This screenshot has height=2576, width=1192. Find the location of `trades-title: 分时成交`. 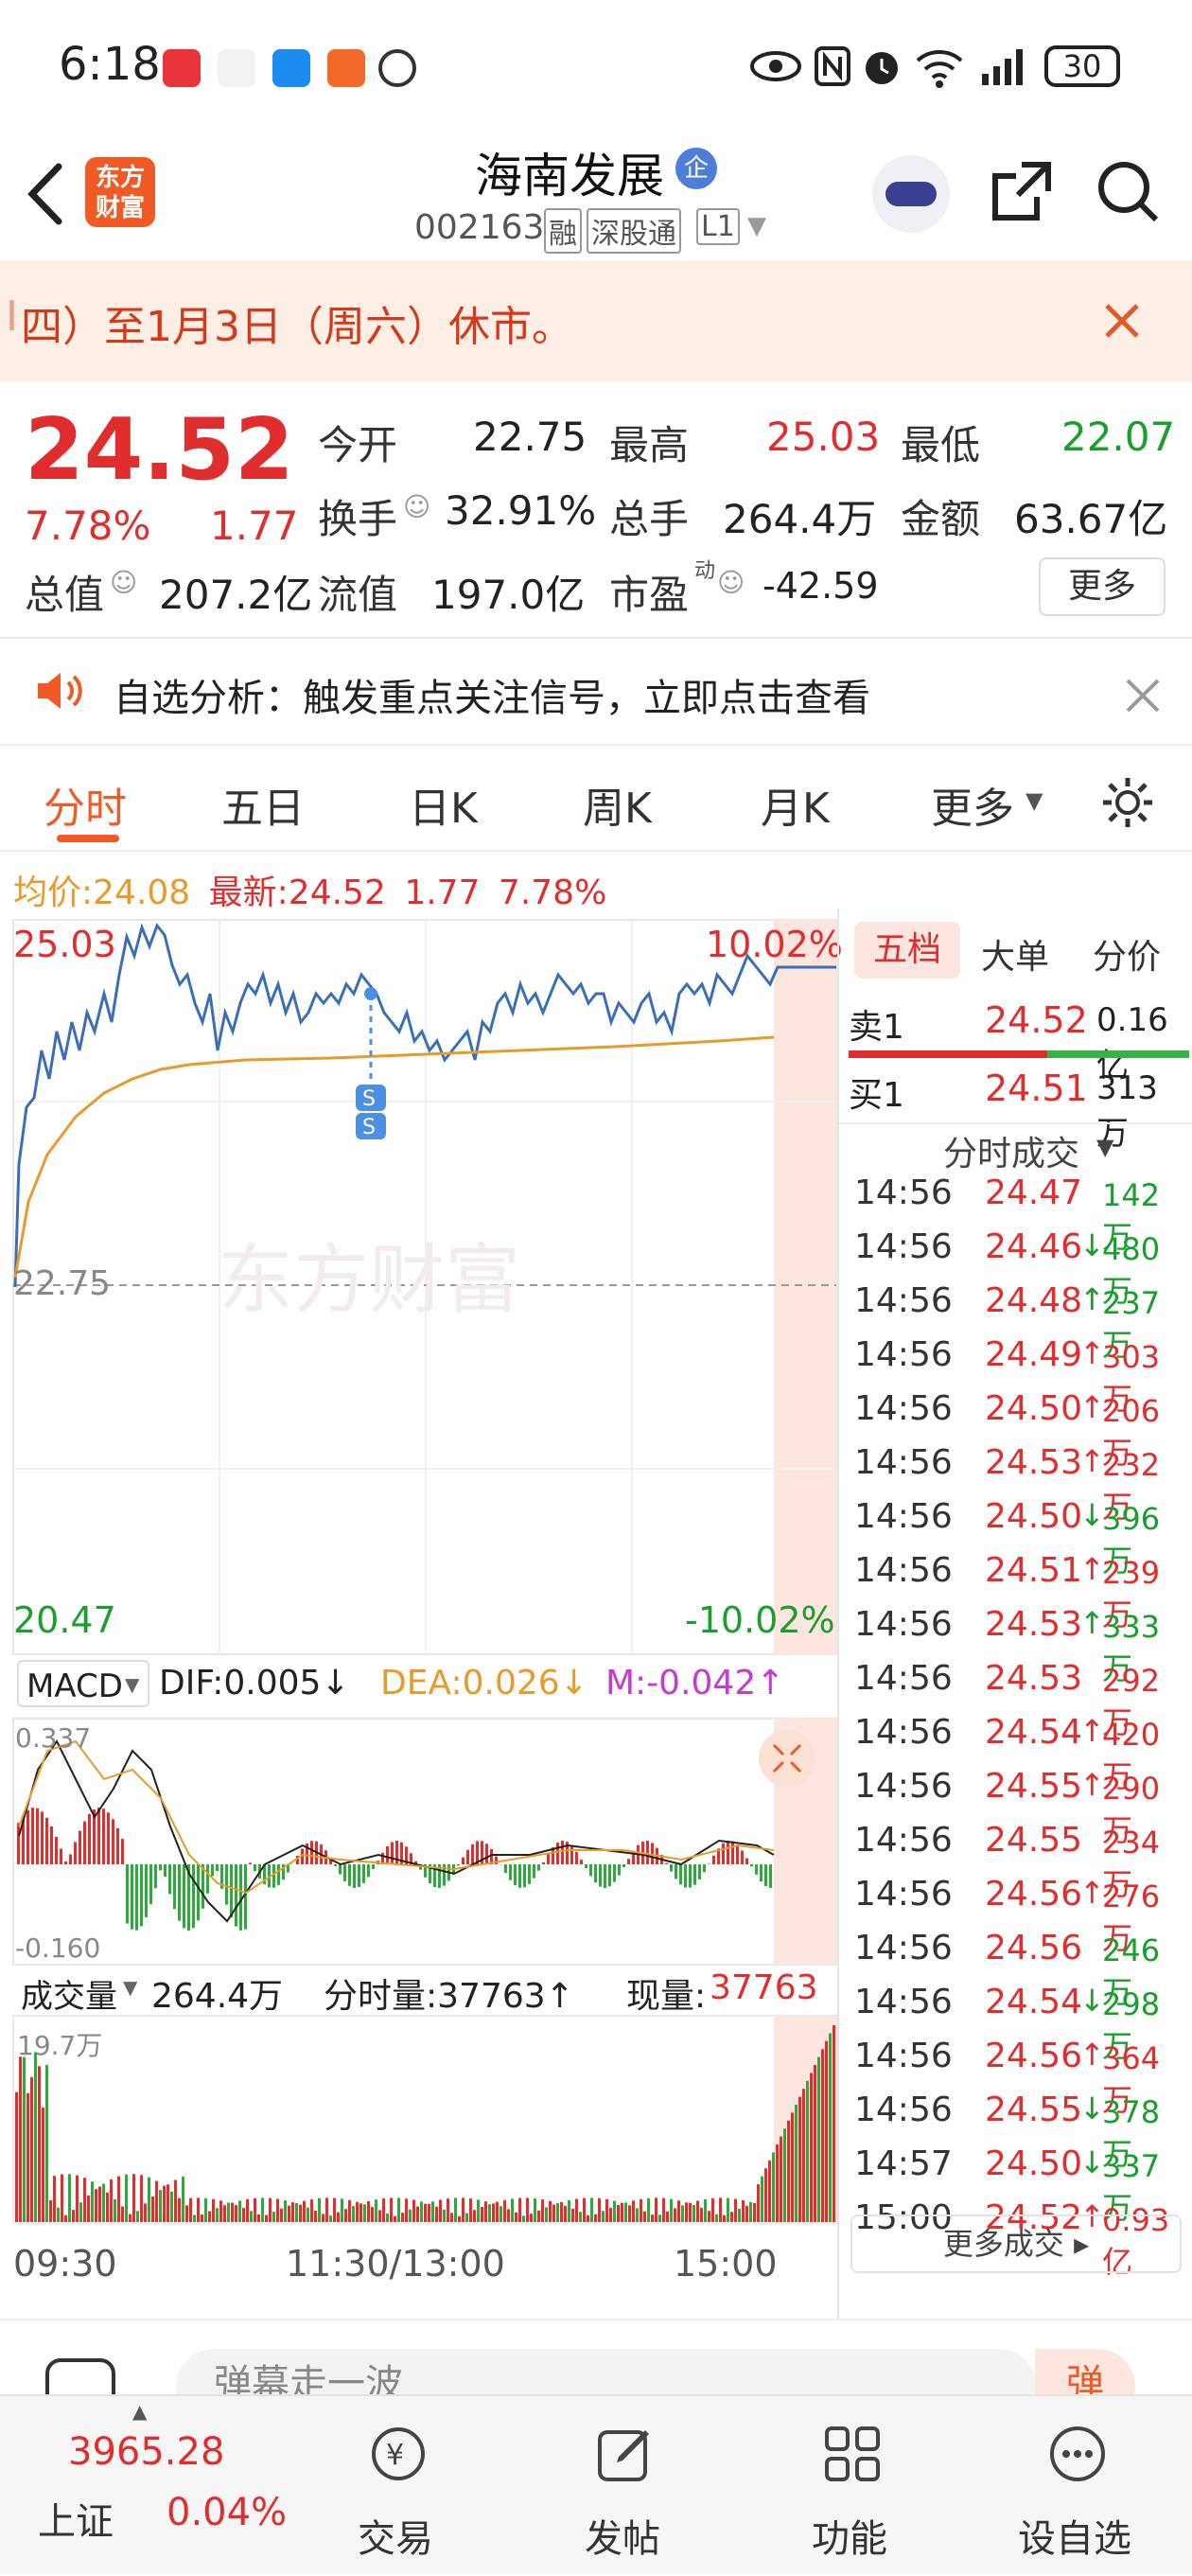

trades-title: 分时成交 is located at coordinates (1011, 1150).